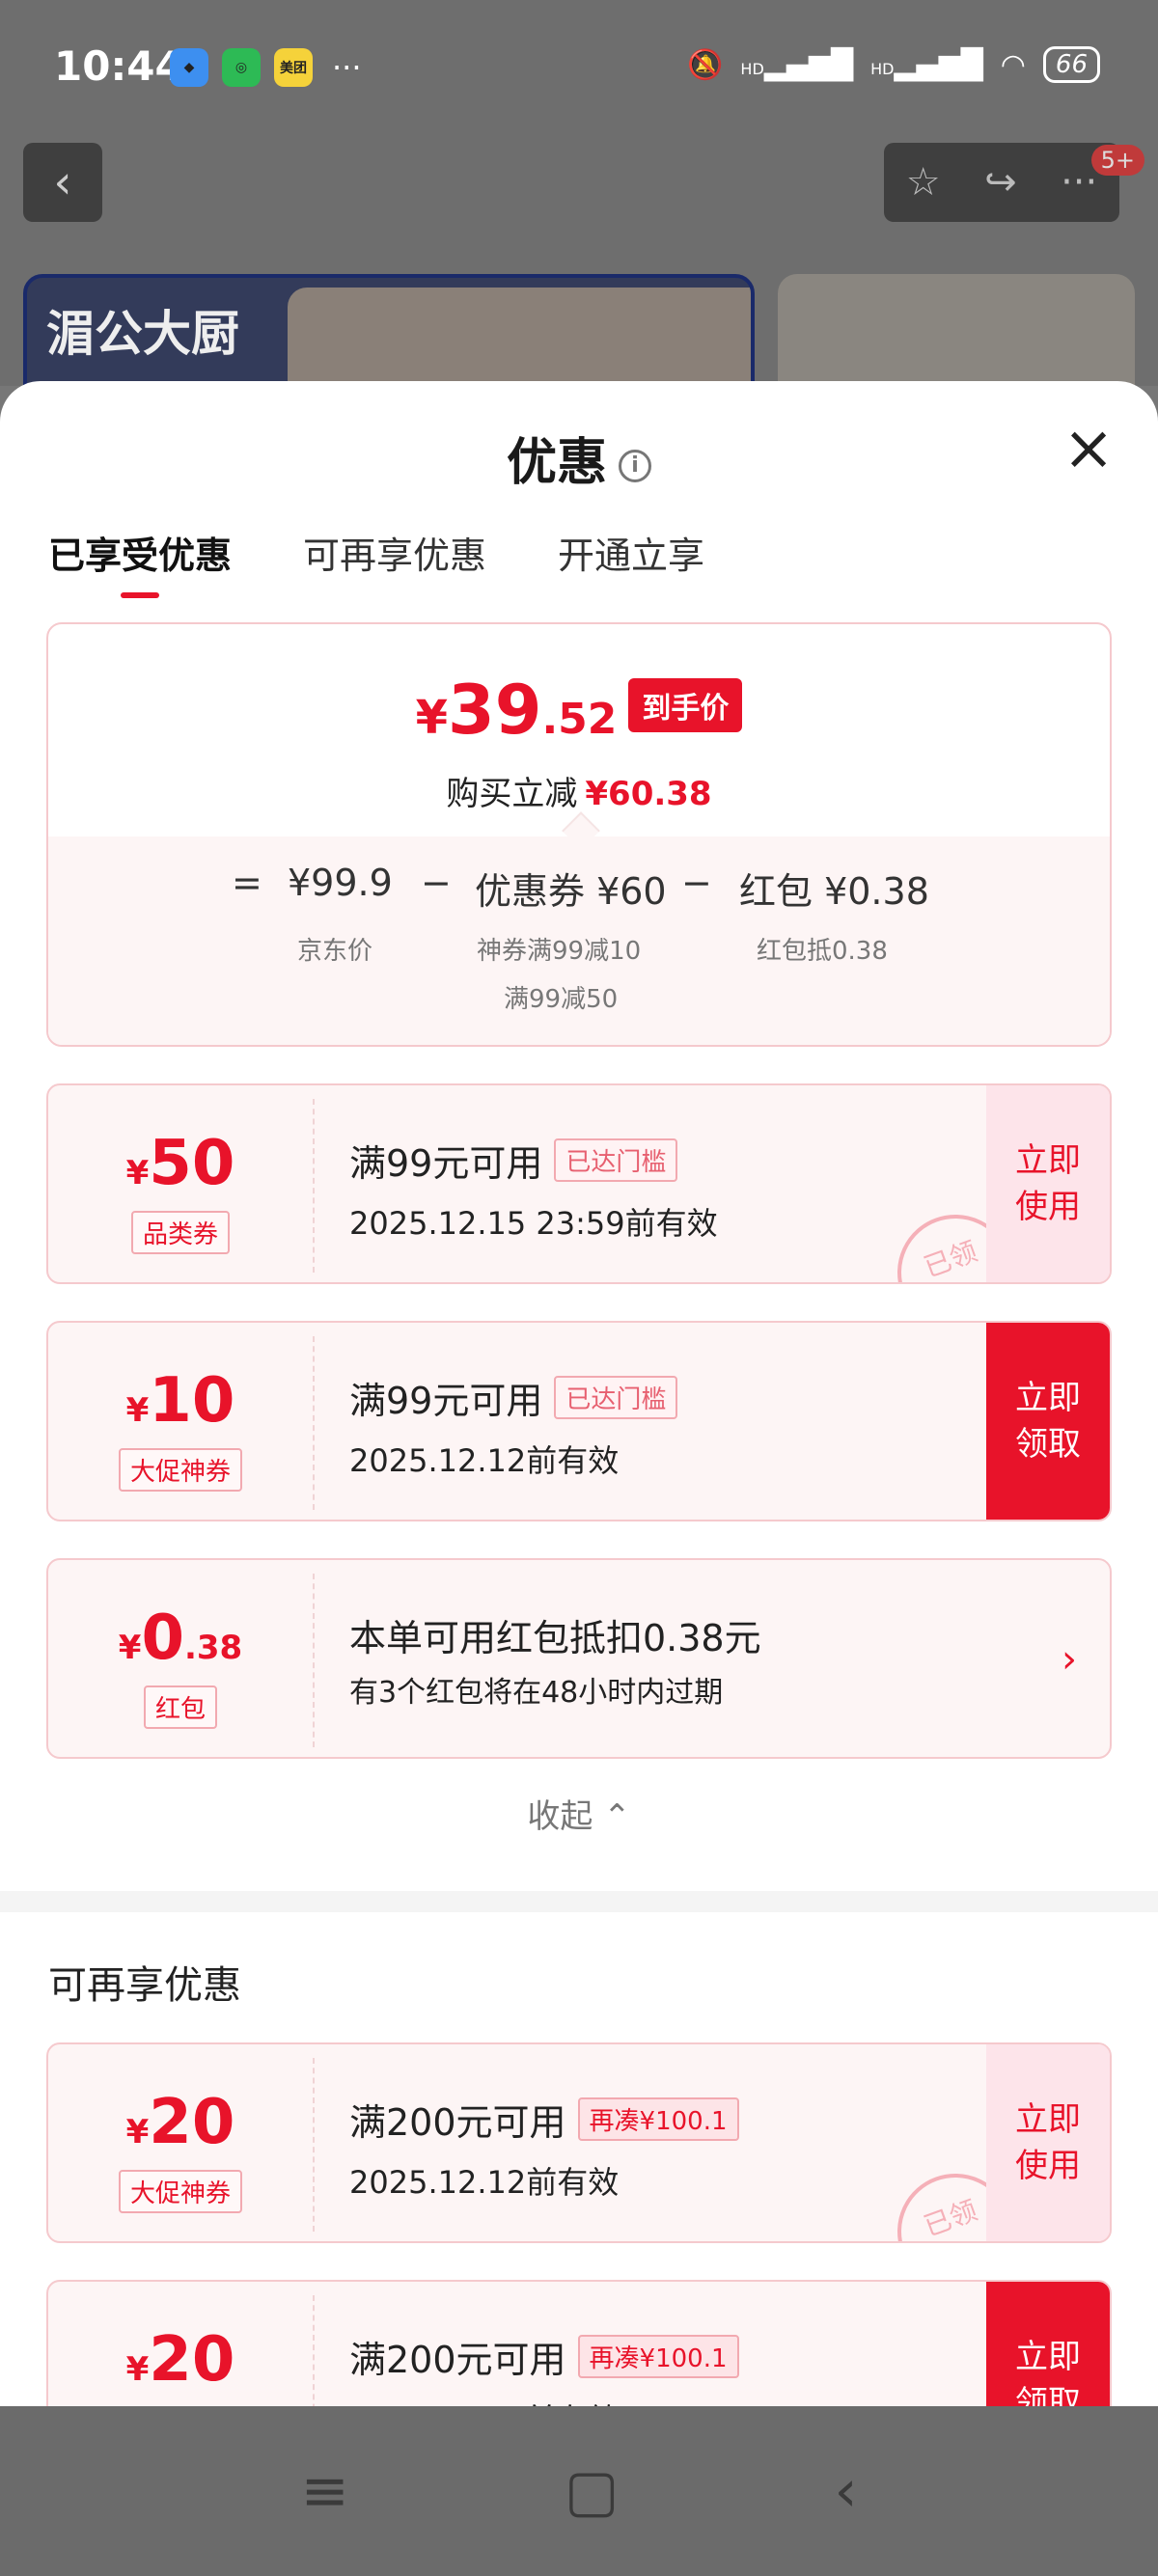 The height and width of the screenshot is (2576, 1158). Describe the element at coordinates (335, 952) in the screenshot. I see `jd-price-label: 京东价` at that location.